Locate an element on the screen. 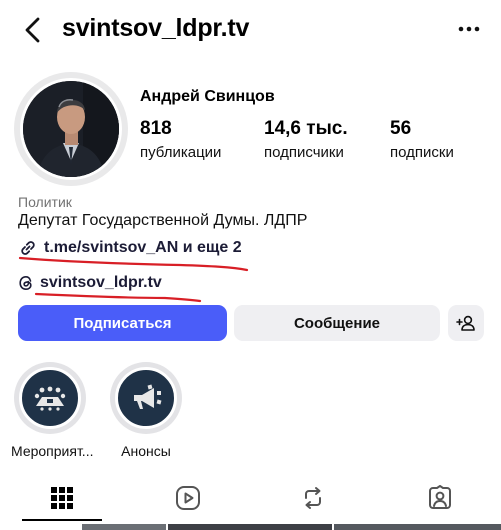 The height and width of the screenshot is (530, 501). profile-link: t.me/svintsov_AN и еще 2 is located at coordinates (130, 248).